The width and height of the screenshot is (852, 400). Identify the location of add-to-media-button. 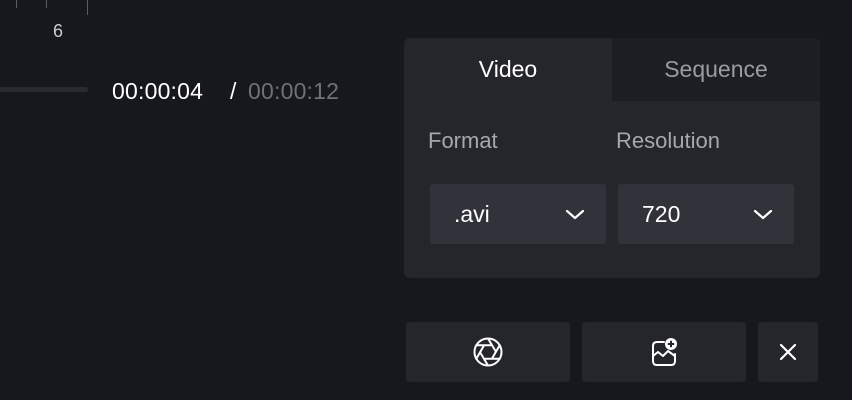
(664, 352).